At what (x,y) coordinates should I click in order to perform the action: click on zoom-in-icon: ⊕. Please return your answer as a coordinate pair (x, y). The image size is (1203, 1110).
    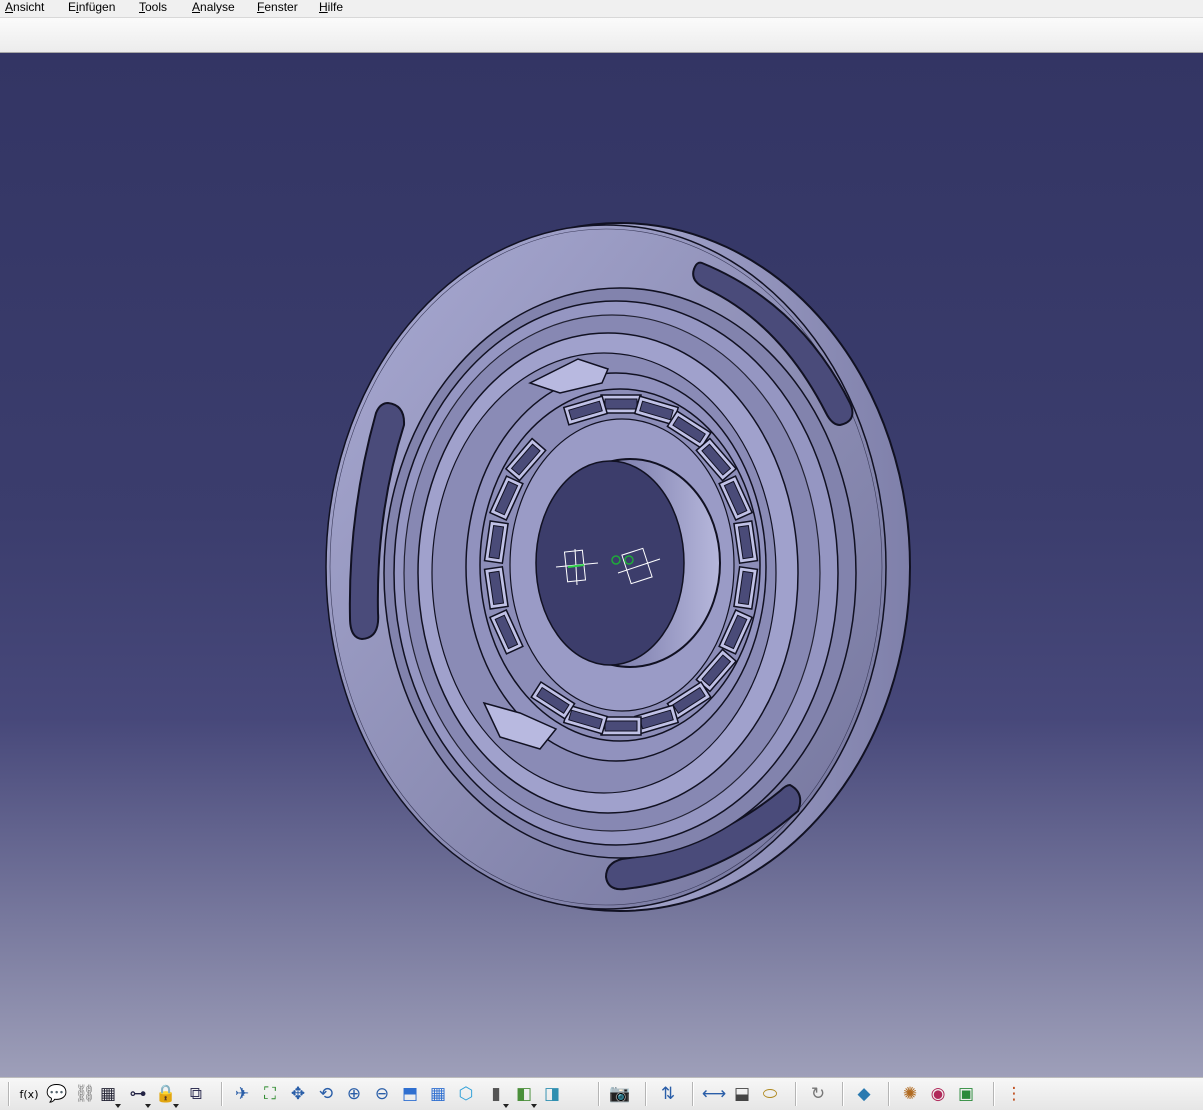
    Looking at the image, I should click on (354, 1094).